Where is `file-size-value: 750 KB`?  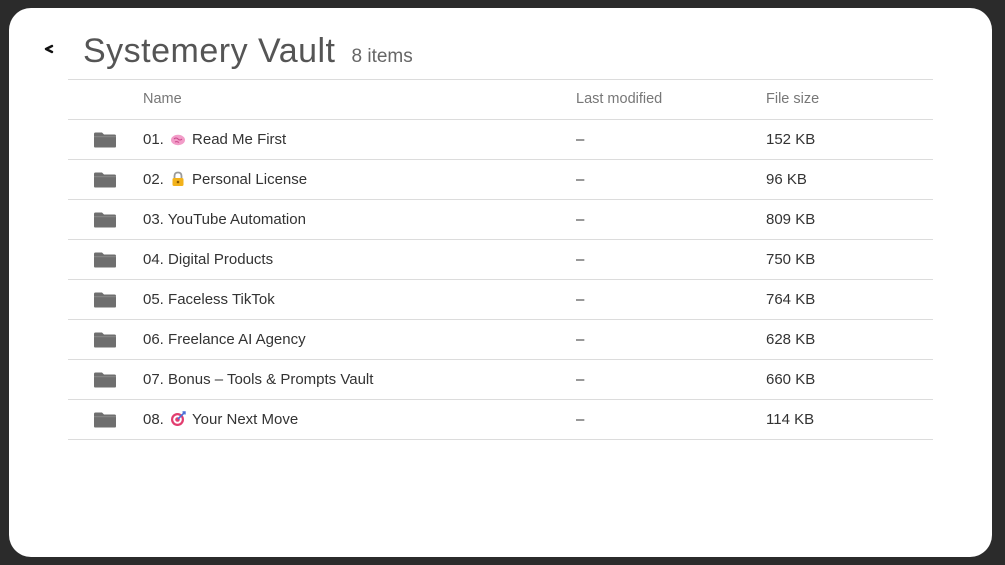 file-size-value: 750 KB is located at coordinates (791, 259).